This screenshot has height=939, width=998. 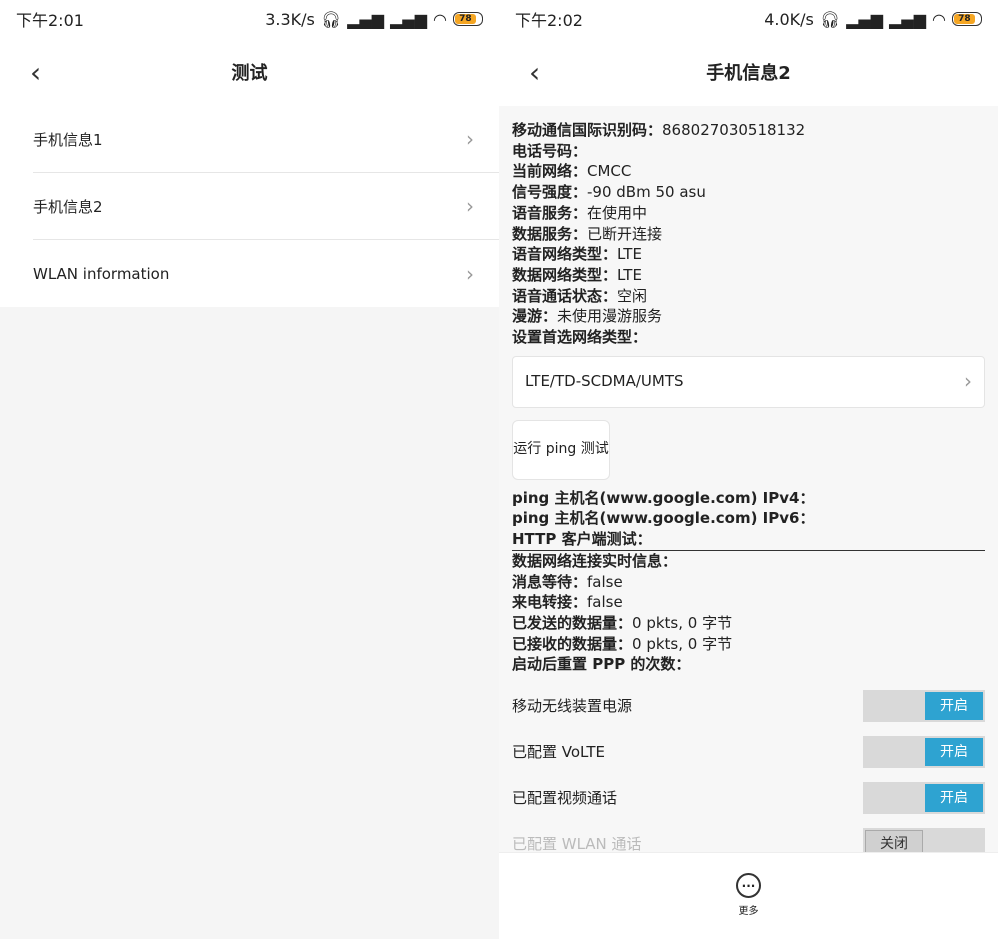 What do you see at coordinates (580, 337) in the screenshot?
I see `info-label: 设置首选网络类型：` at bounding box center [580, 337].